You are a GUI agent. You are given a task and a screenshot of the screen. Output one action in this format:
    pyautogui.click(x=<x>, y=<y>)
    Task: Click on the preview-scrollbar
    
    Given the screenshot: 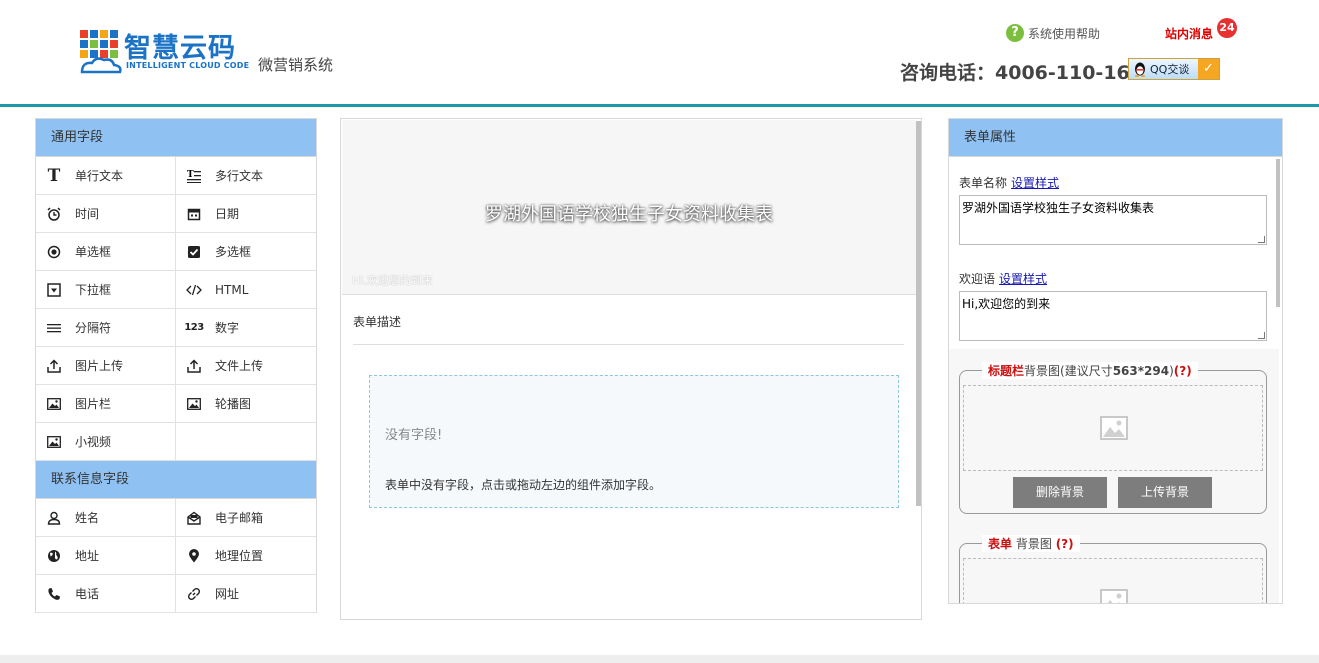 What is the action you would take?
    pyautogui.click(x=918, y=313)
    